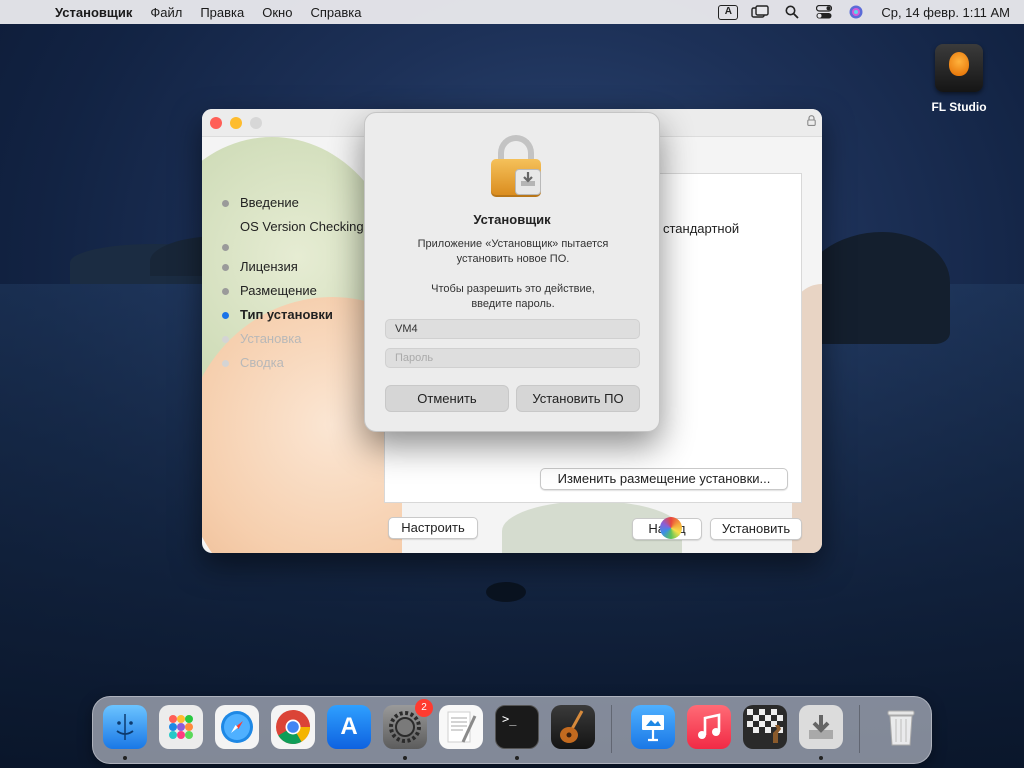 Image resolution: width=1024 pixels, height=768 pixels. Describe the element at coordinates (959, 107) in the screenshot. I see `desktop-icon-label: FL Studio` at that location.